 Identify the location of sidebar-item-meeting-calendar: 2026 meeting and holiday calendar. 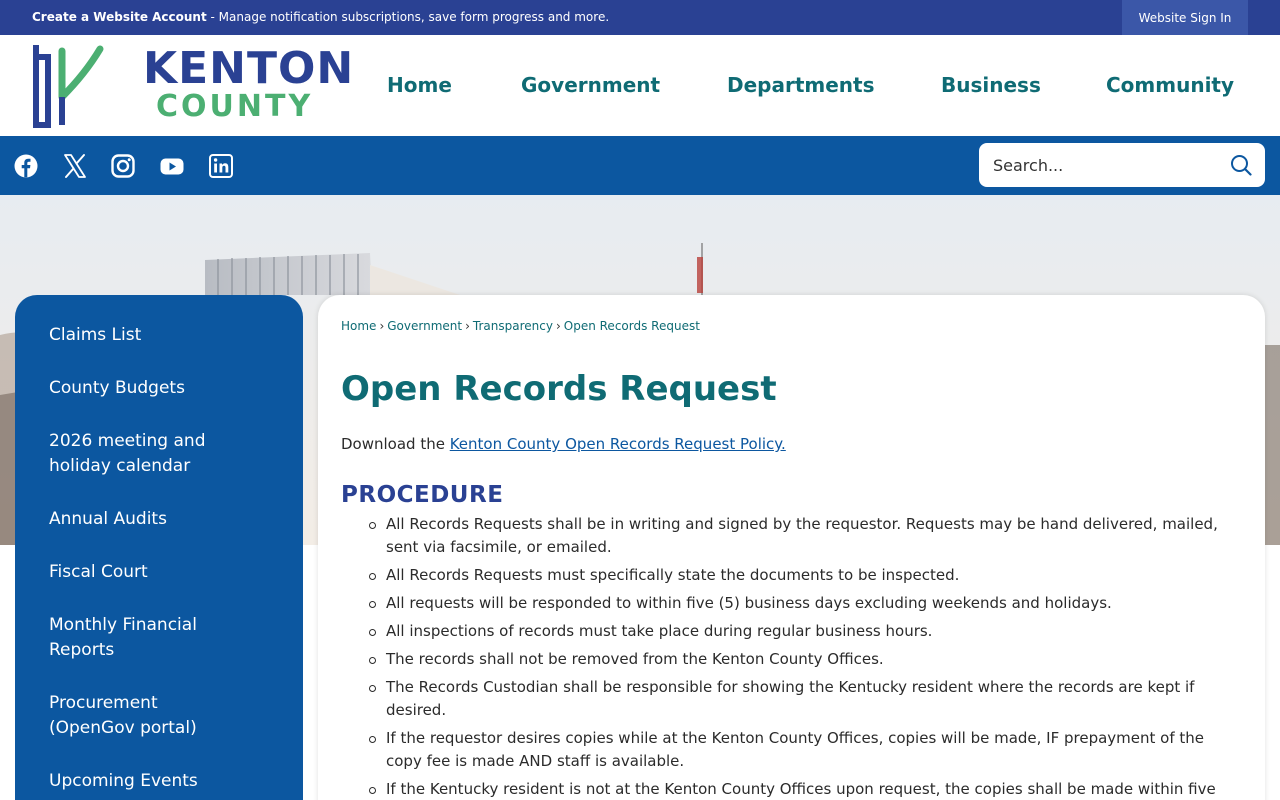
(159, 454).